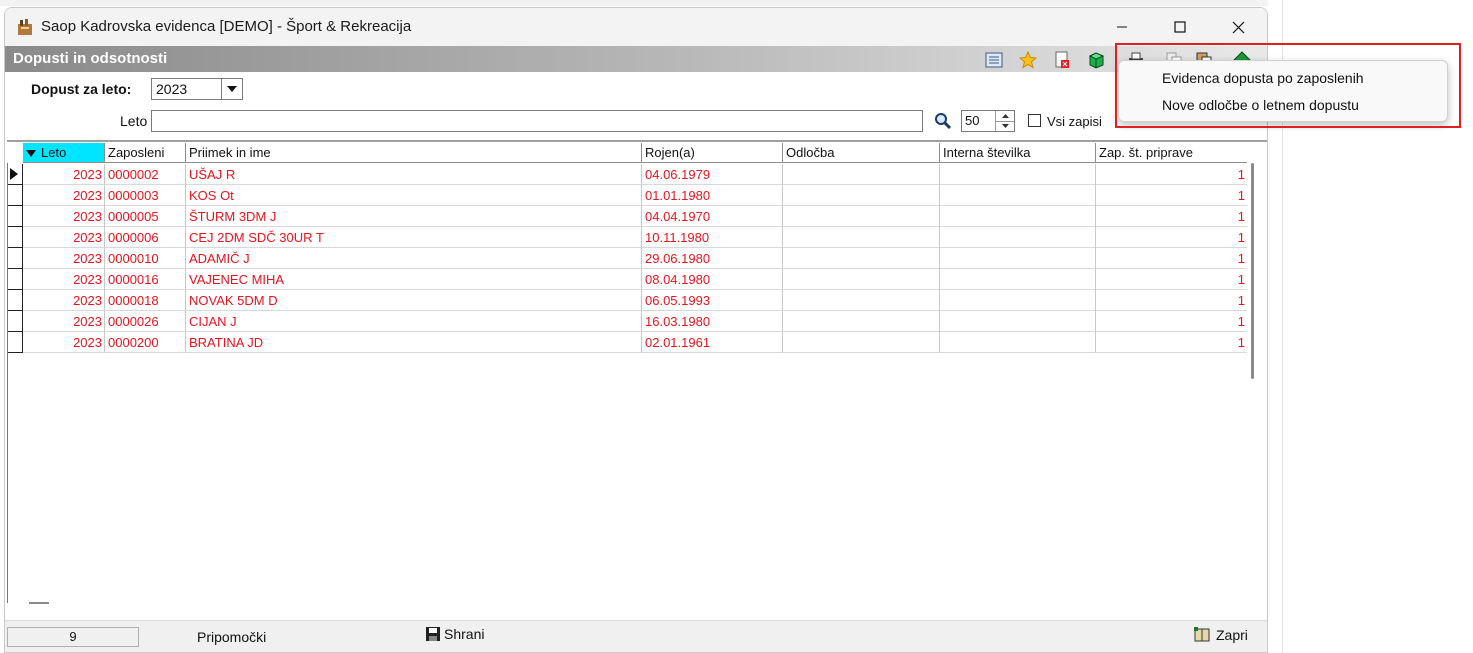 The image size is (1473, 653). I want to click on cell-name: UŠAJ R, so click(414, 174).